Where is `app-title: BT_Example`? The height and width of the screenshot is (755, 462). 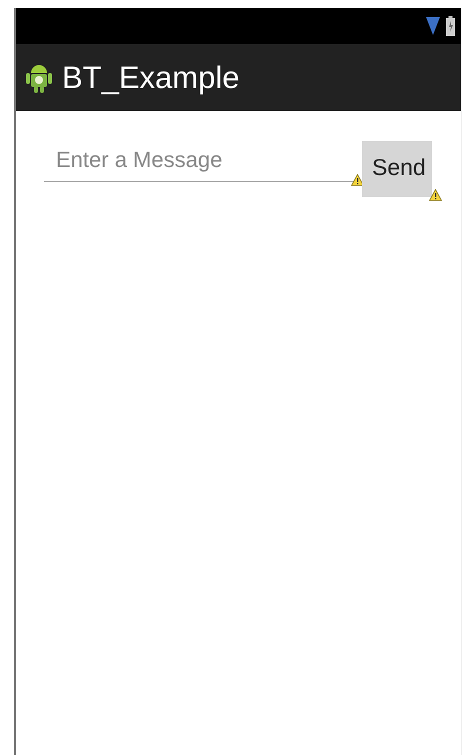 app-title: BT_Example is located at coordinates (151, 78).